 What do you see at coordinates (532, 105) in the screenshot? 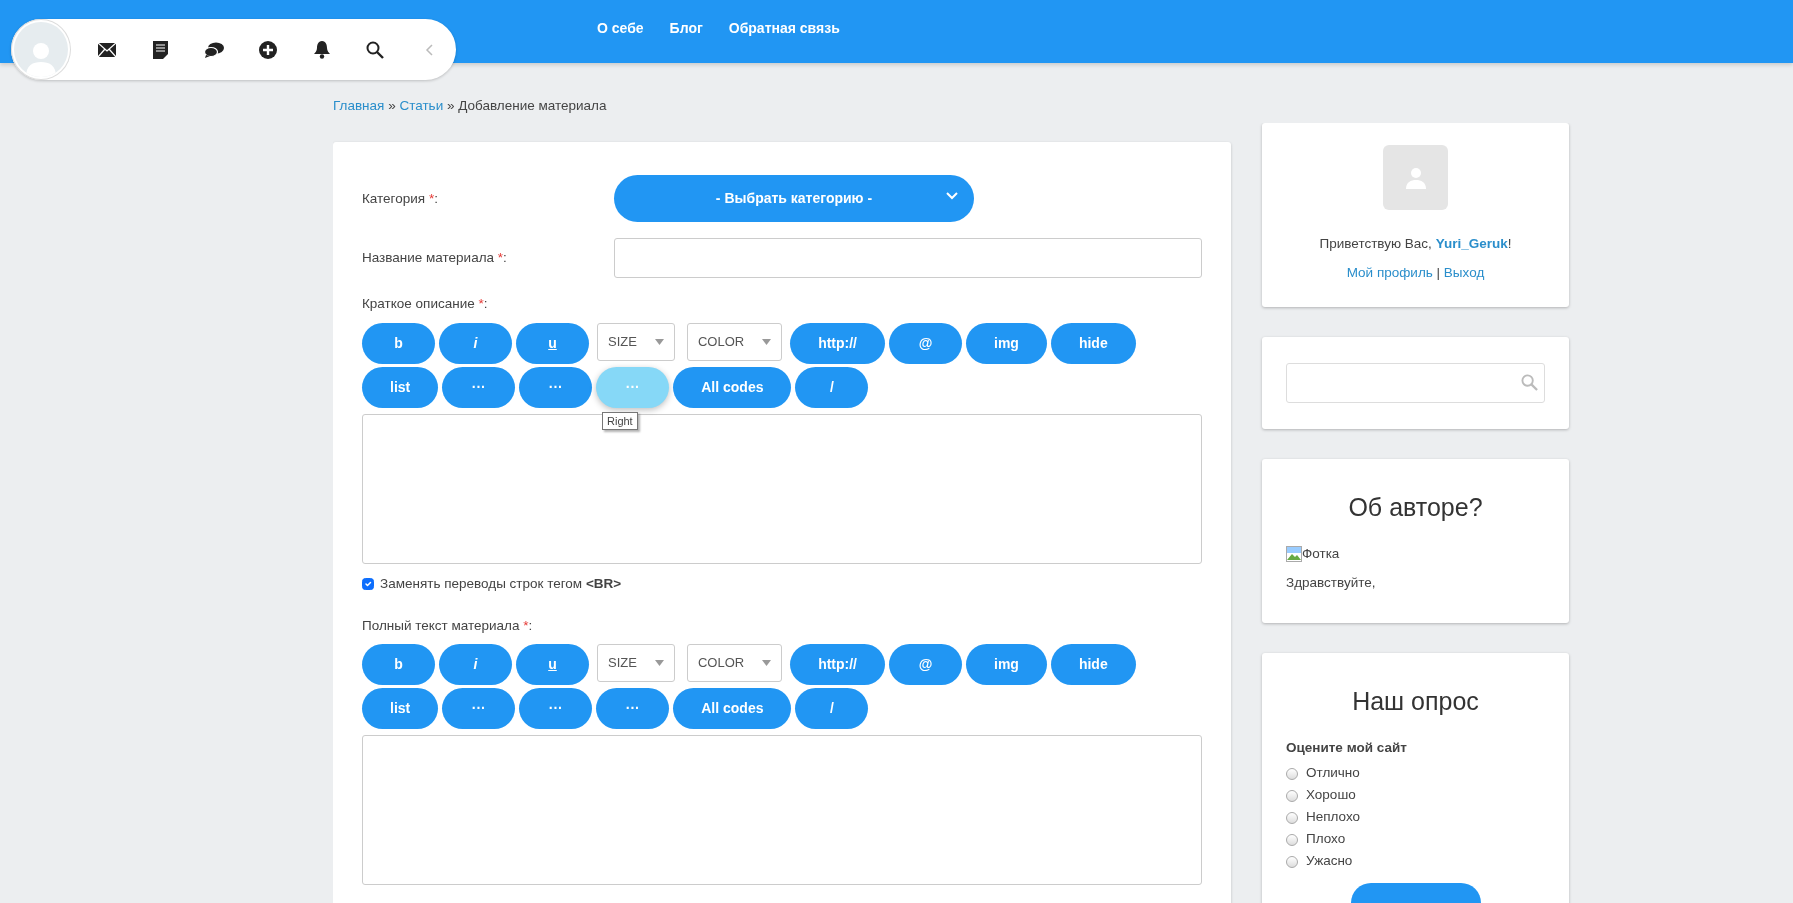
I see `breadcrumb-current: Добавление материала` at bounding box center [532, 105].